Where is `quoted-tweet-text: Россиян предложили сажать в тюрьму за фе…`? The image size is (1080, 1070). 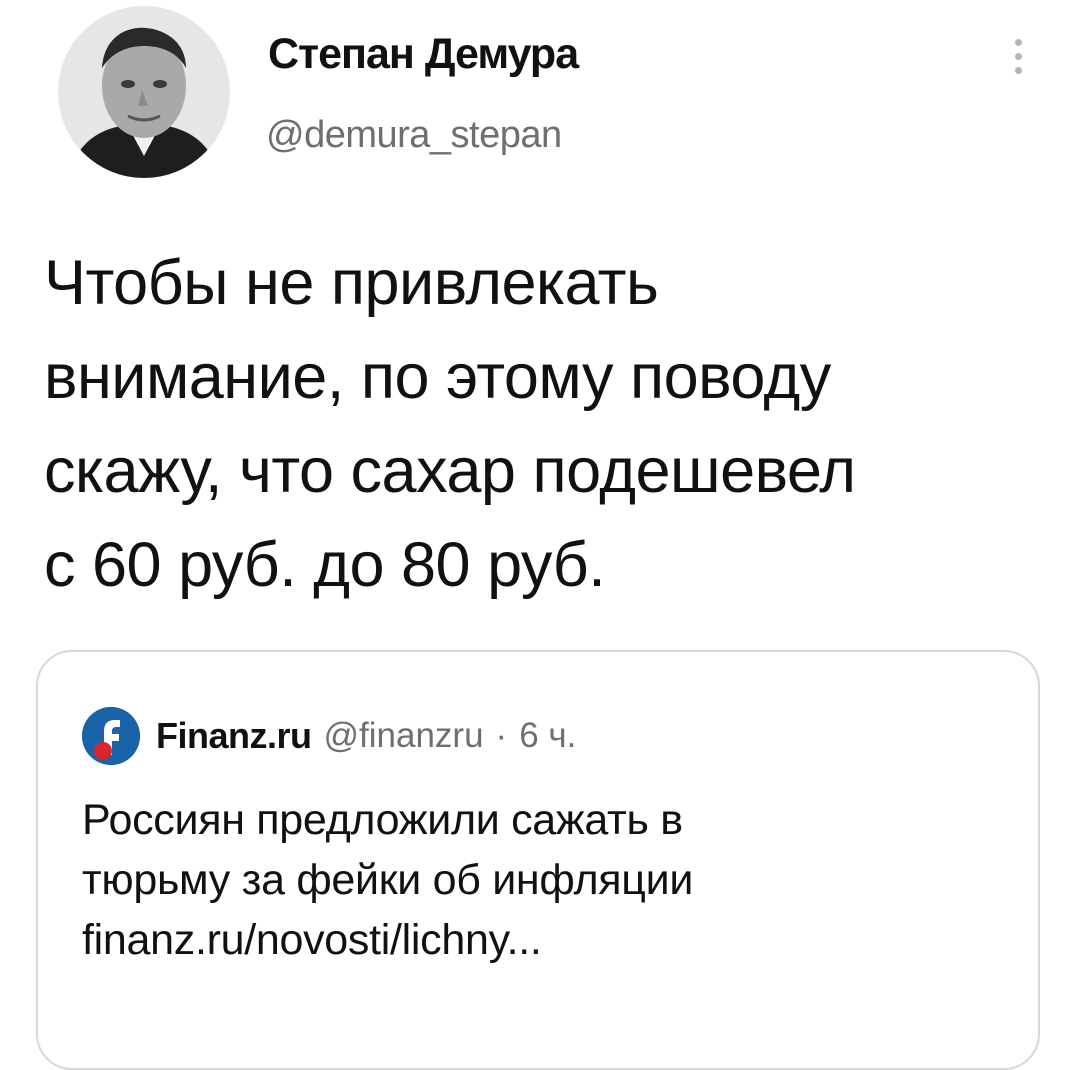 quoted-tweet-text: Россиян предложили сажать в тюрьму за фе… is located at coordinates (542, 880).